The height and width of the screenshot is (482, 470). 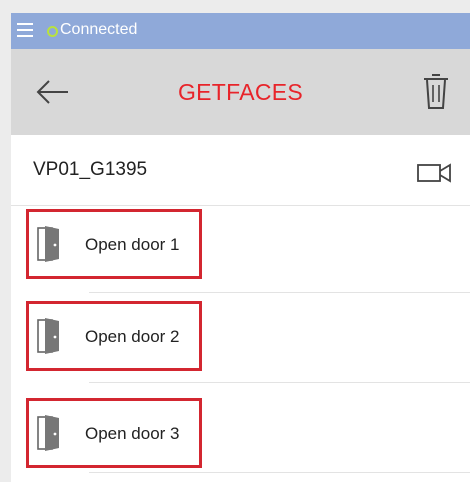 What do you see at coordinates (240, 170) in the screenshot?
I see `device-row: VP01_G1395` at bounding box center [240, 170].